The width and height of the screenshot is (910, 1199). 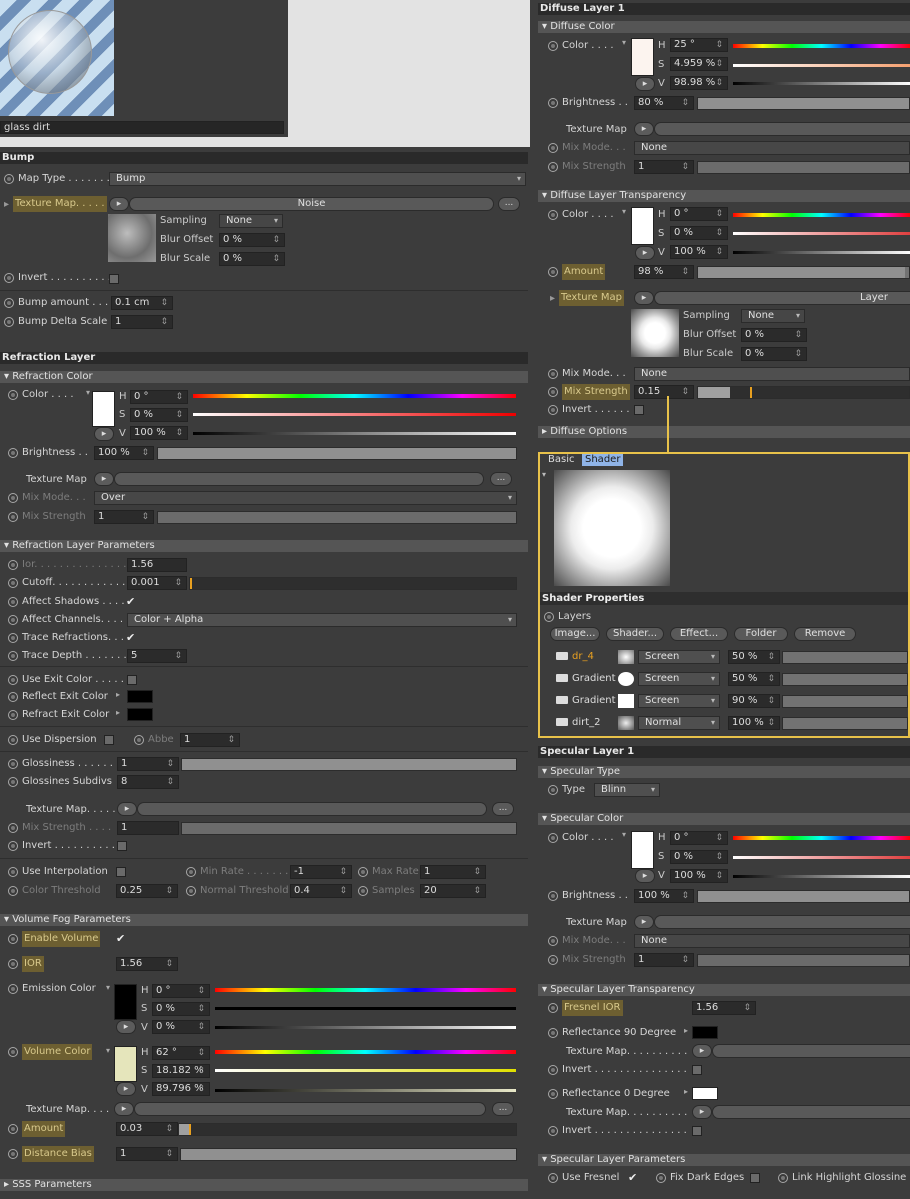 What do you see at coordinates (697, 1131) in the screenshot?
I see `invert2-checkbox` at bounding box center [697, 1131].